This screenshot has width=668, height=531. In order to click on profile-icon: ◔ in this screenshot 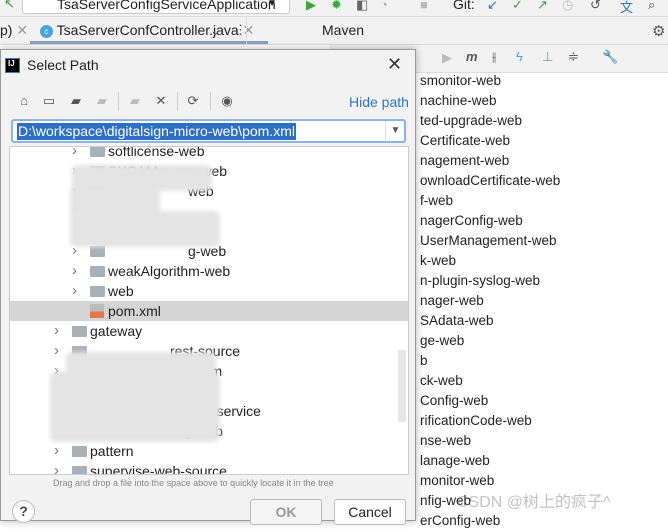, I will do `click(384, 6)`.